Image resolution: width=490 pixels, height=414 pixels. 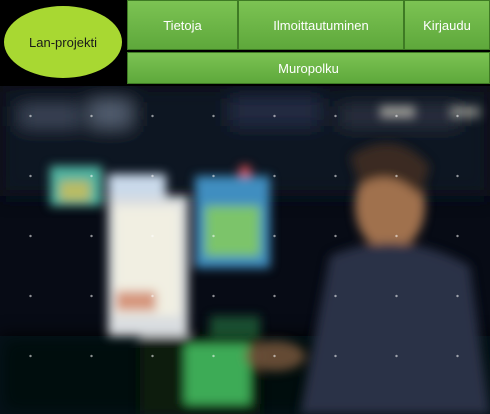 I want to click on nav-item-label: Ilmoittautuminen, so click(x=321, y=25).